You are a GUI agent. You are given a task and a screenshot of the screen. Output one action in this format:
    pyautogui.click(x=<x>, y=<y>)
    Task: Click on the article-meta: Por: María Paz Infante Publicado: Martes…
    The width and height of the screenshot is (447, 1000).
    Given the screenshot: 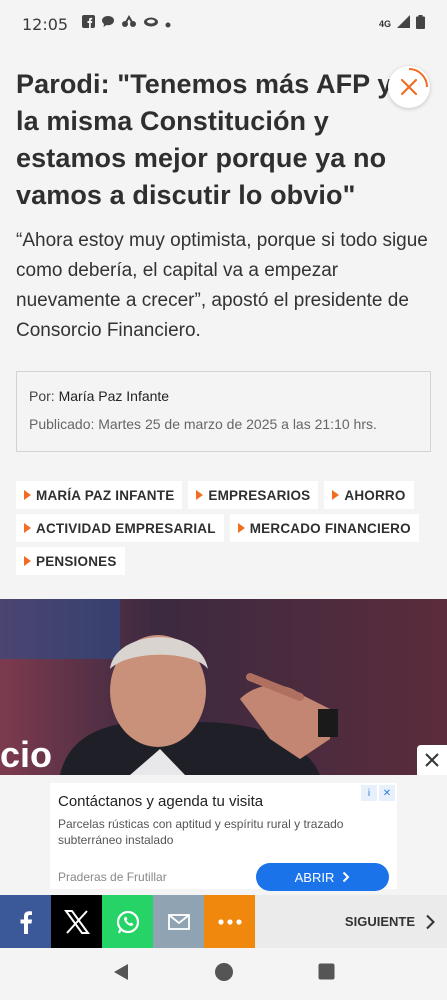 What is the action you would take?
    pyautogui.click(x=223, y=411)
    